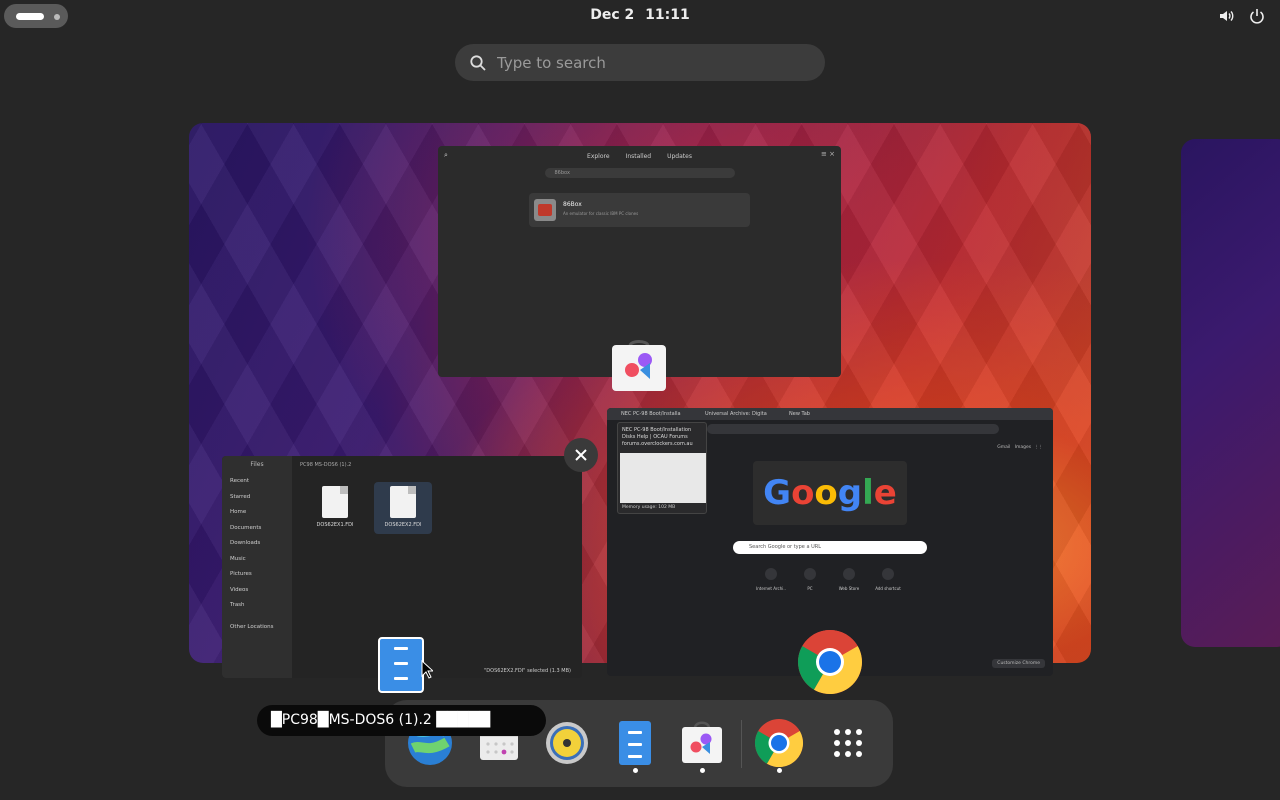 The width and height of the screenshot is (1280, 800). I want to click on sidebar-item-documents: Documents, so click(246, 527).